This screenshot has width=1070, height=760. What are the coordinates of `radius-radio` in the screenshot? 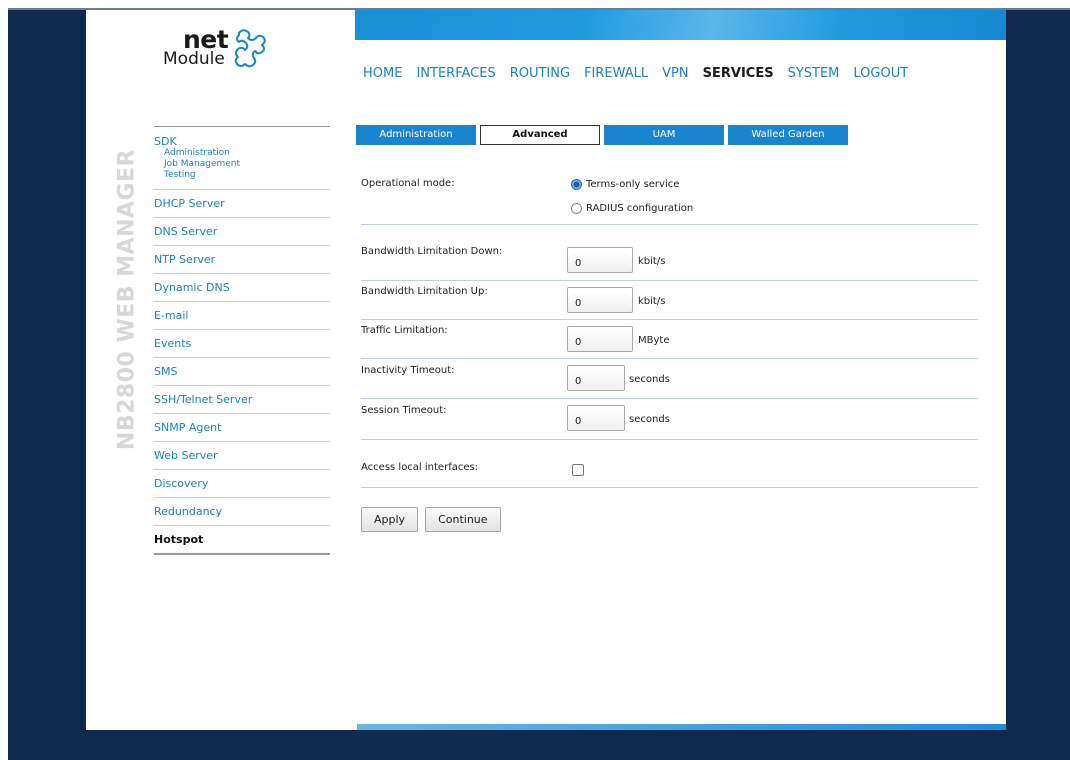 It's located at (576, 208).